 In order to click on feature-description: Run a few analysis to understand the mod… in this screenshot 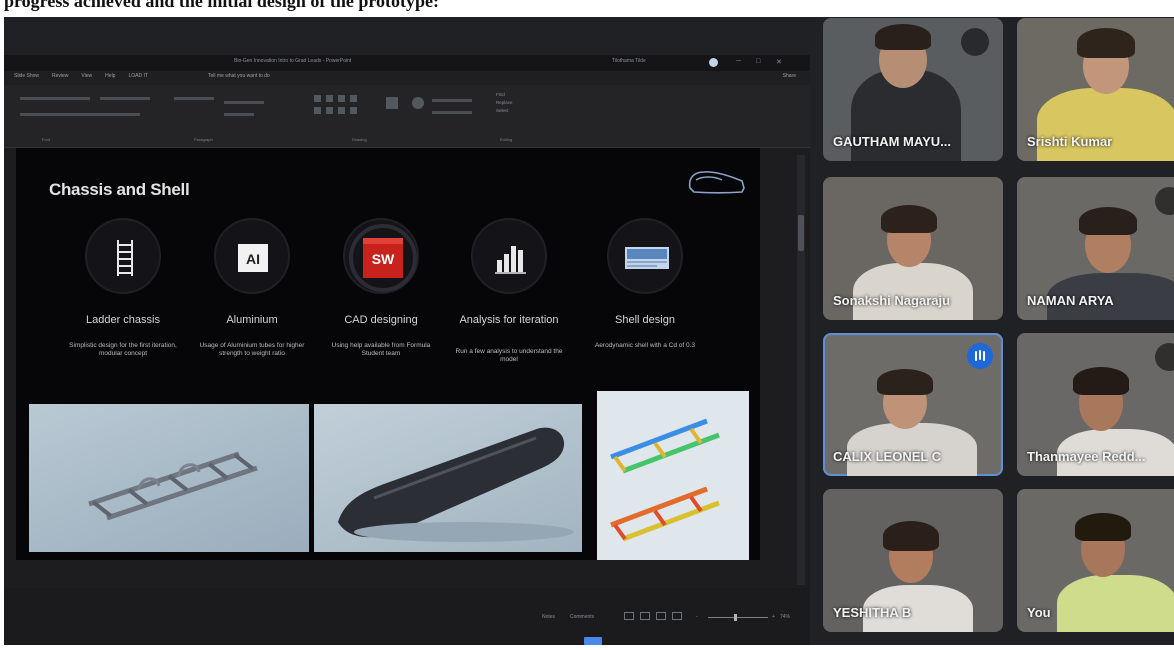, I will do `click(509, 355)`.